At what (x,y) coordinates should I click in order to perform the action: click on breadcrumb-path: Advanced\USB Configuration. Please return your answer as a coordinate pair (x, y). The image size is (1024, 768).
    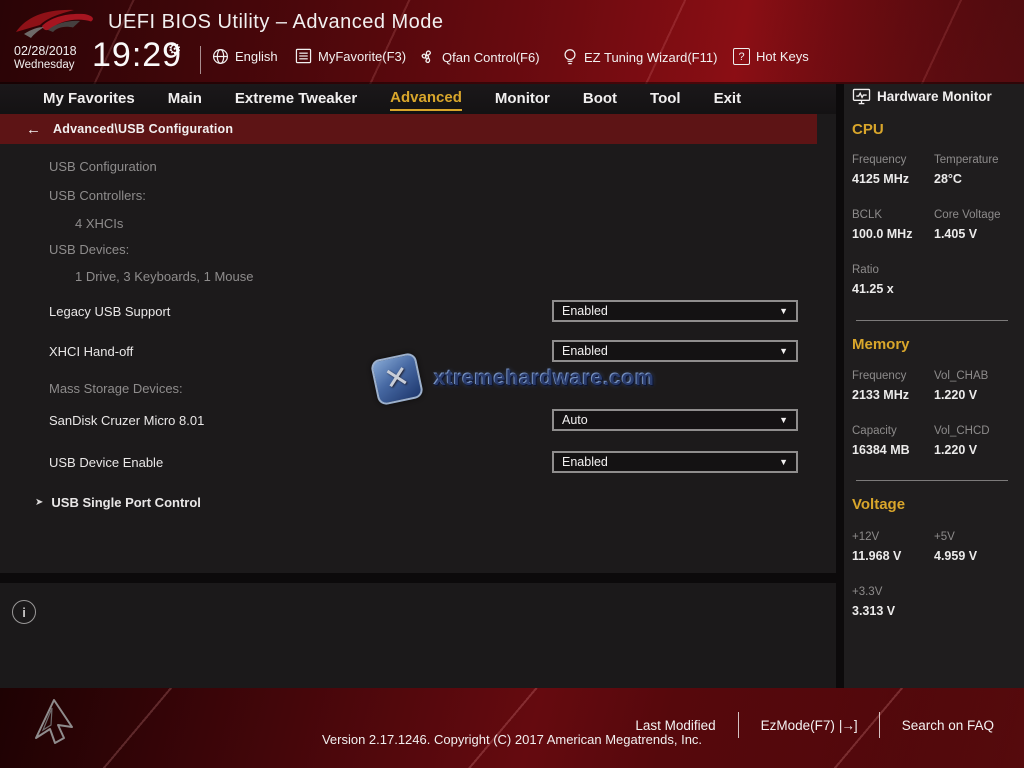
    Looking at the image, I should click on (143, 129).